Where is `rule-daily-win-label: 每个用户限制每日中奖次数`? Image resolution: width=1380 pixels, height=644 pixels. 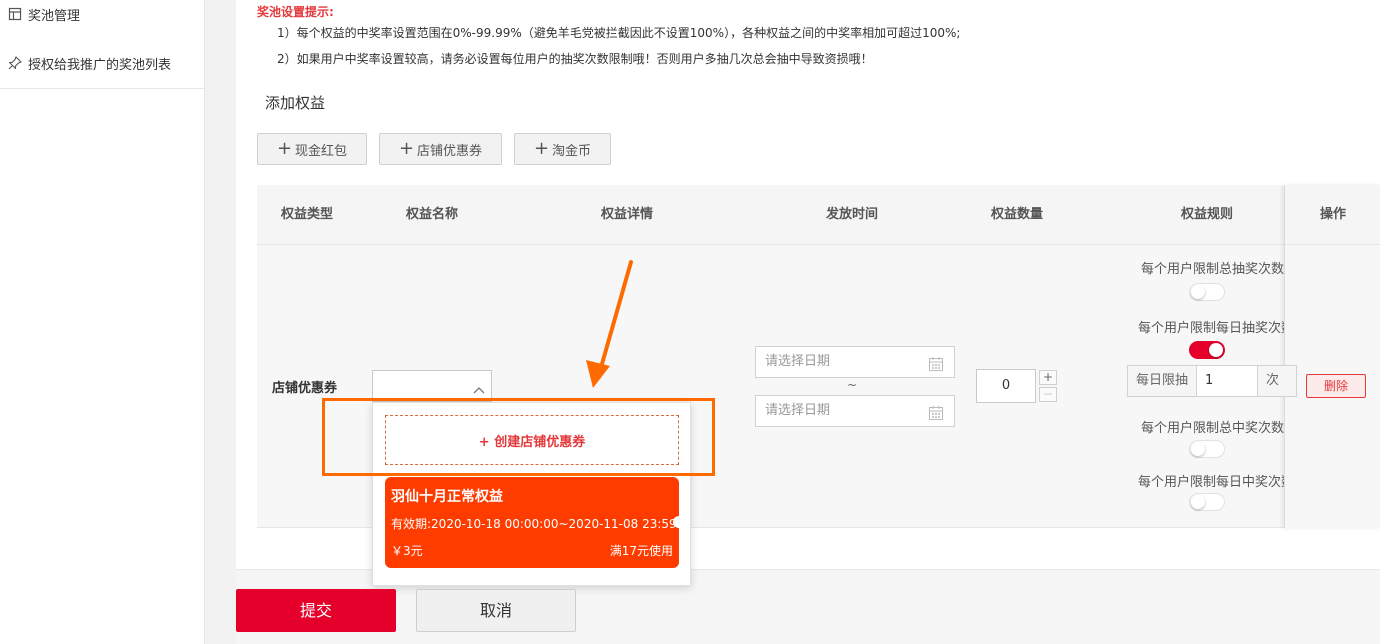 rule-daily-win-label: 每个用户限制每日中奖次数 is located at coordinates (1211, 482).